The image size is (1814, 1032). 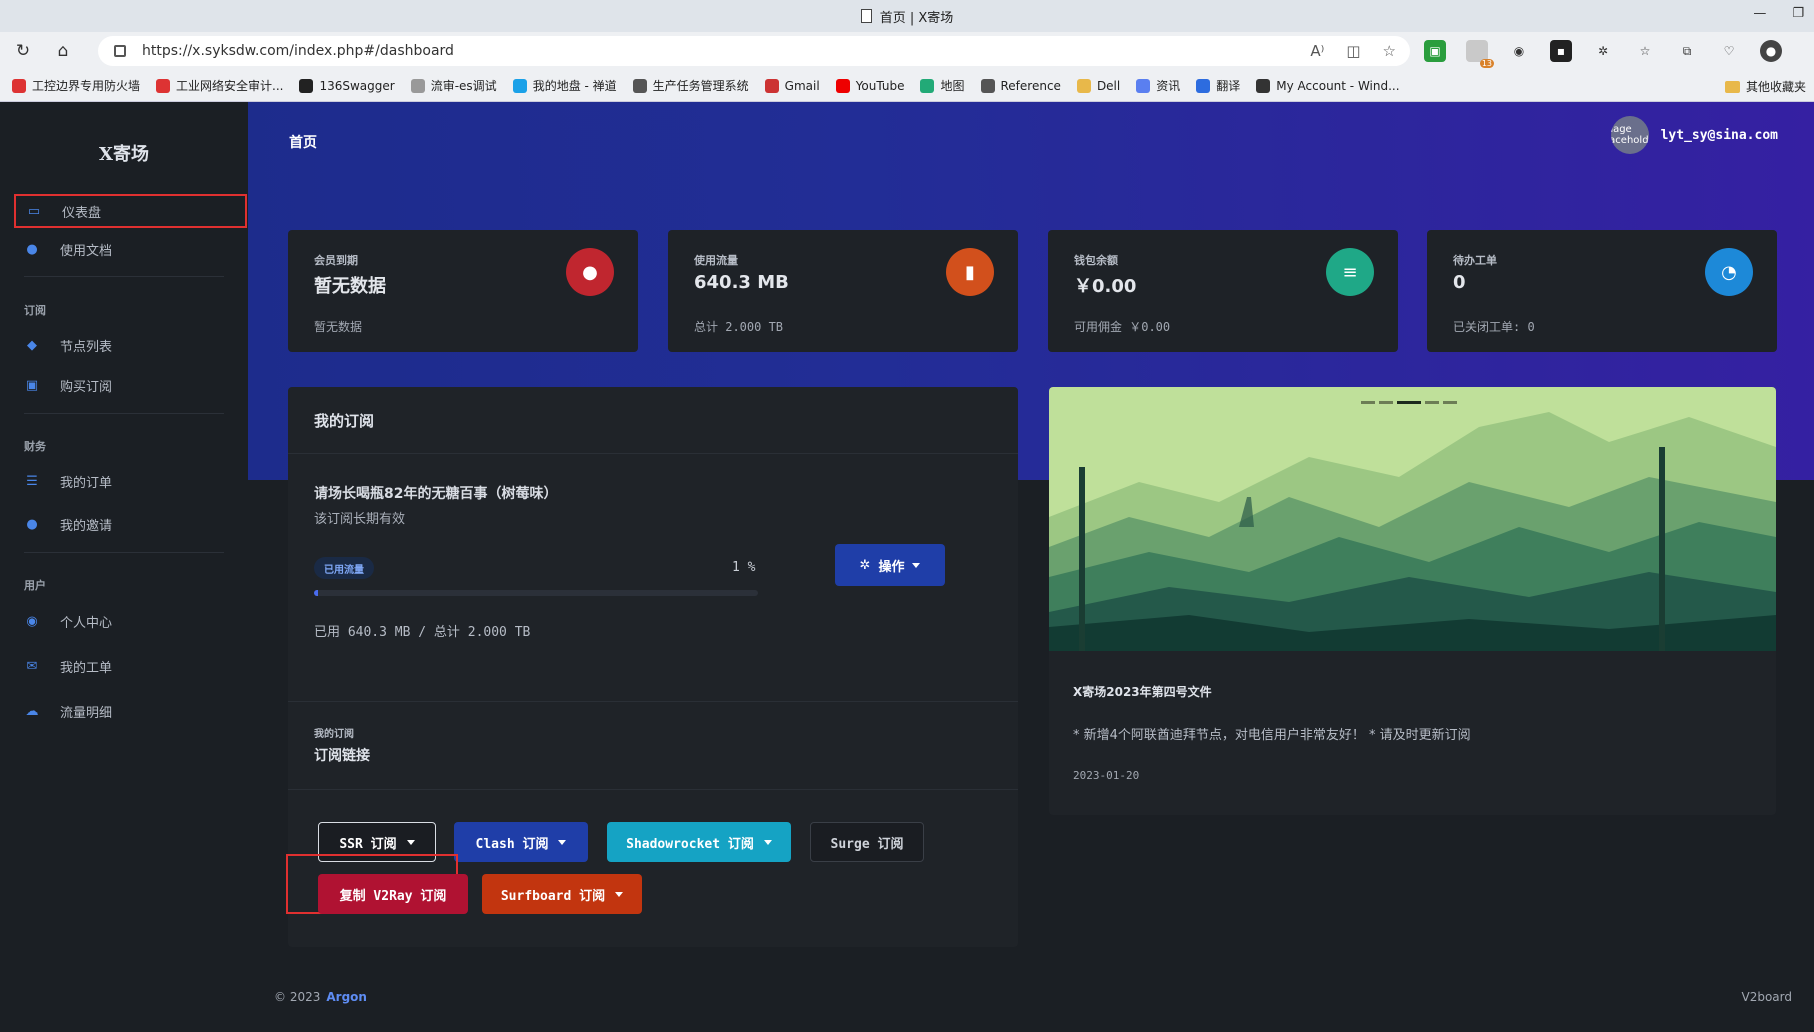 What do you see at coordinates (1602, 291) in the screenshot?
I see `stat-card-tickets: 待办工单 0 已关闭工单: 0 ◔` at bounding box center [1602, 291].